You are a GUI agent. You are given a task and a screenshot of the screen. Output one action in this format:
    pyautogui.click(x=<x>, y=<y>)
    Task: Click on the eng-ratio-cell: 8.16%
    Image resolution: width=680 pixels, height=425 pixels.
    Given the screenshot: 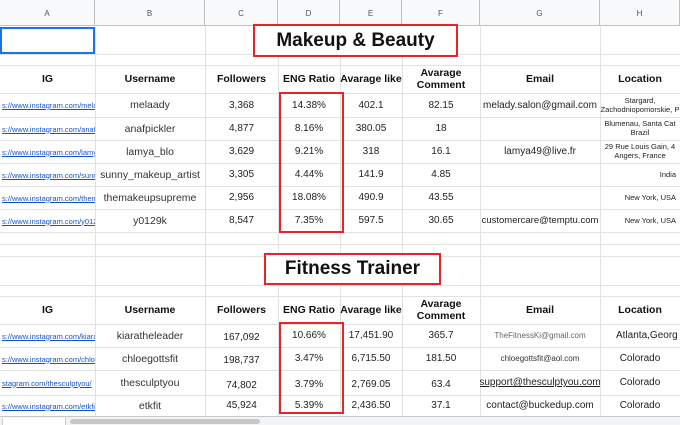 What is the action you would take?
    pyautogui.click(x=309, y=129)
    